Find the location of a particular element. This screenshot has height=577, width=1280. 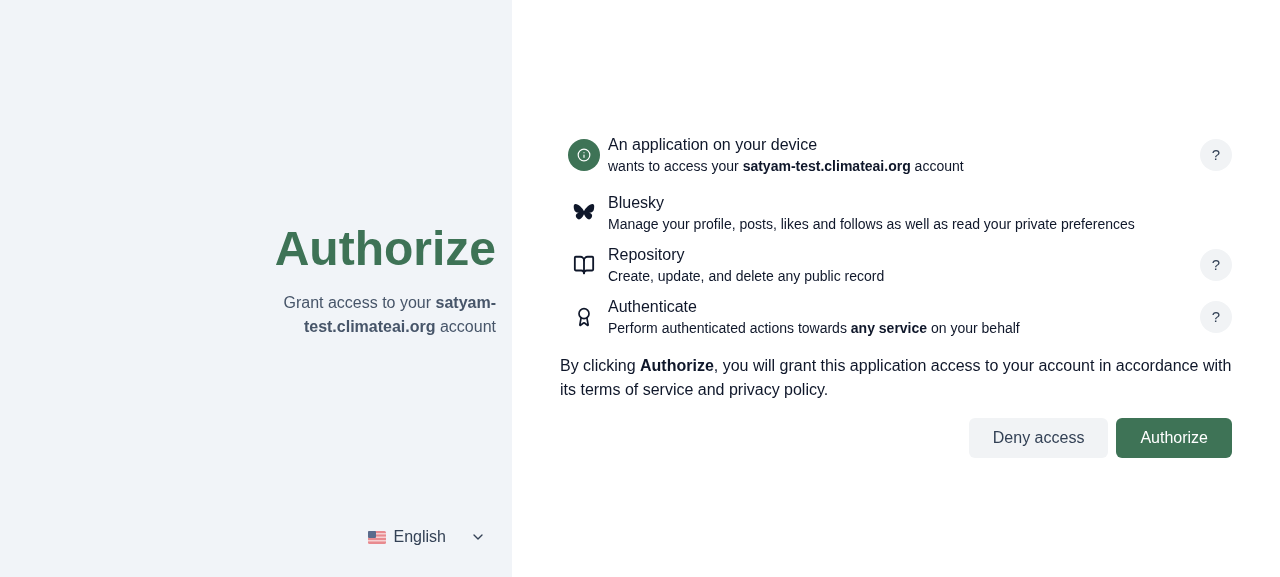

permission-title: An application on your device is located at coordinates (713, 145).